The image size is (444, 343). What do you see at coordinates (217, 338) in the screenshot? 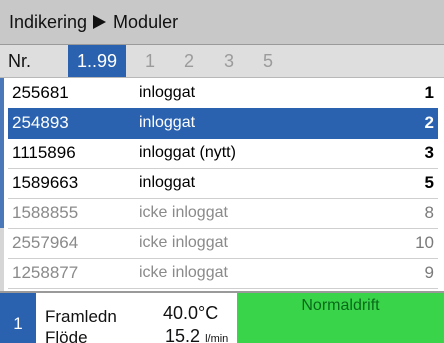
I see `flow-unit: l/min` at bounding box center [217, 338].